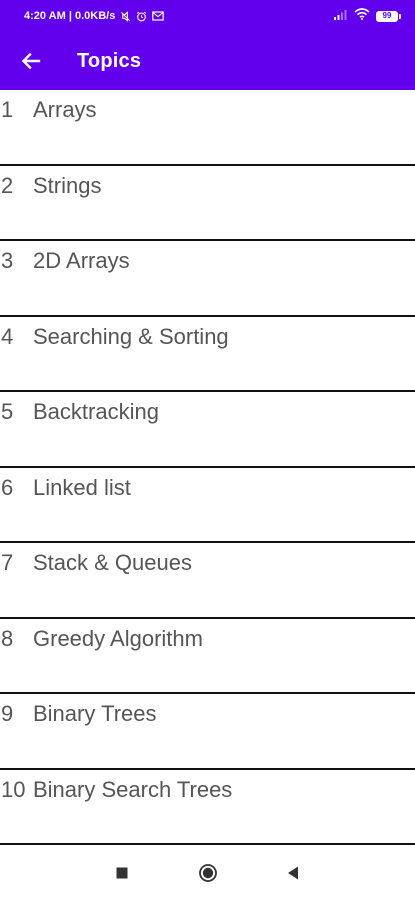 Image resolution: width=415 pixels, height=900 pixels. I want to click on square-icon, so click(122, 873).